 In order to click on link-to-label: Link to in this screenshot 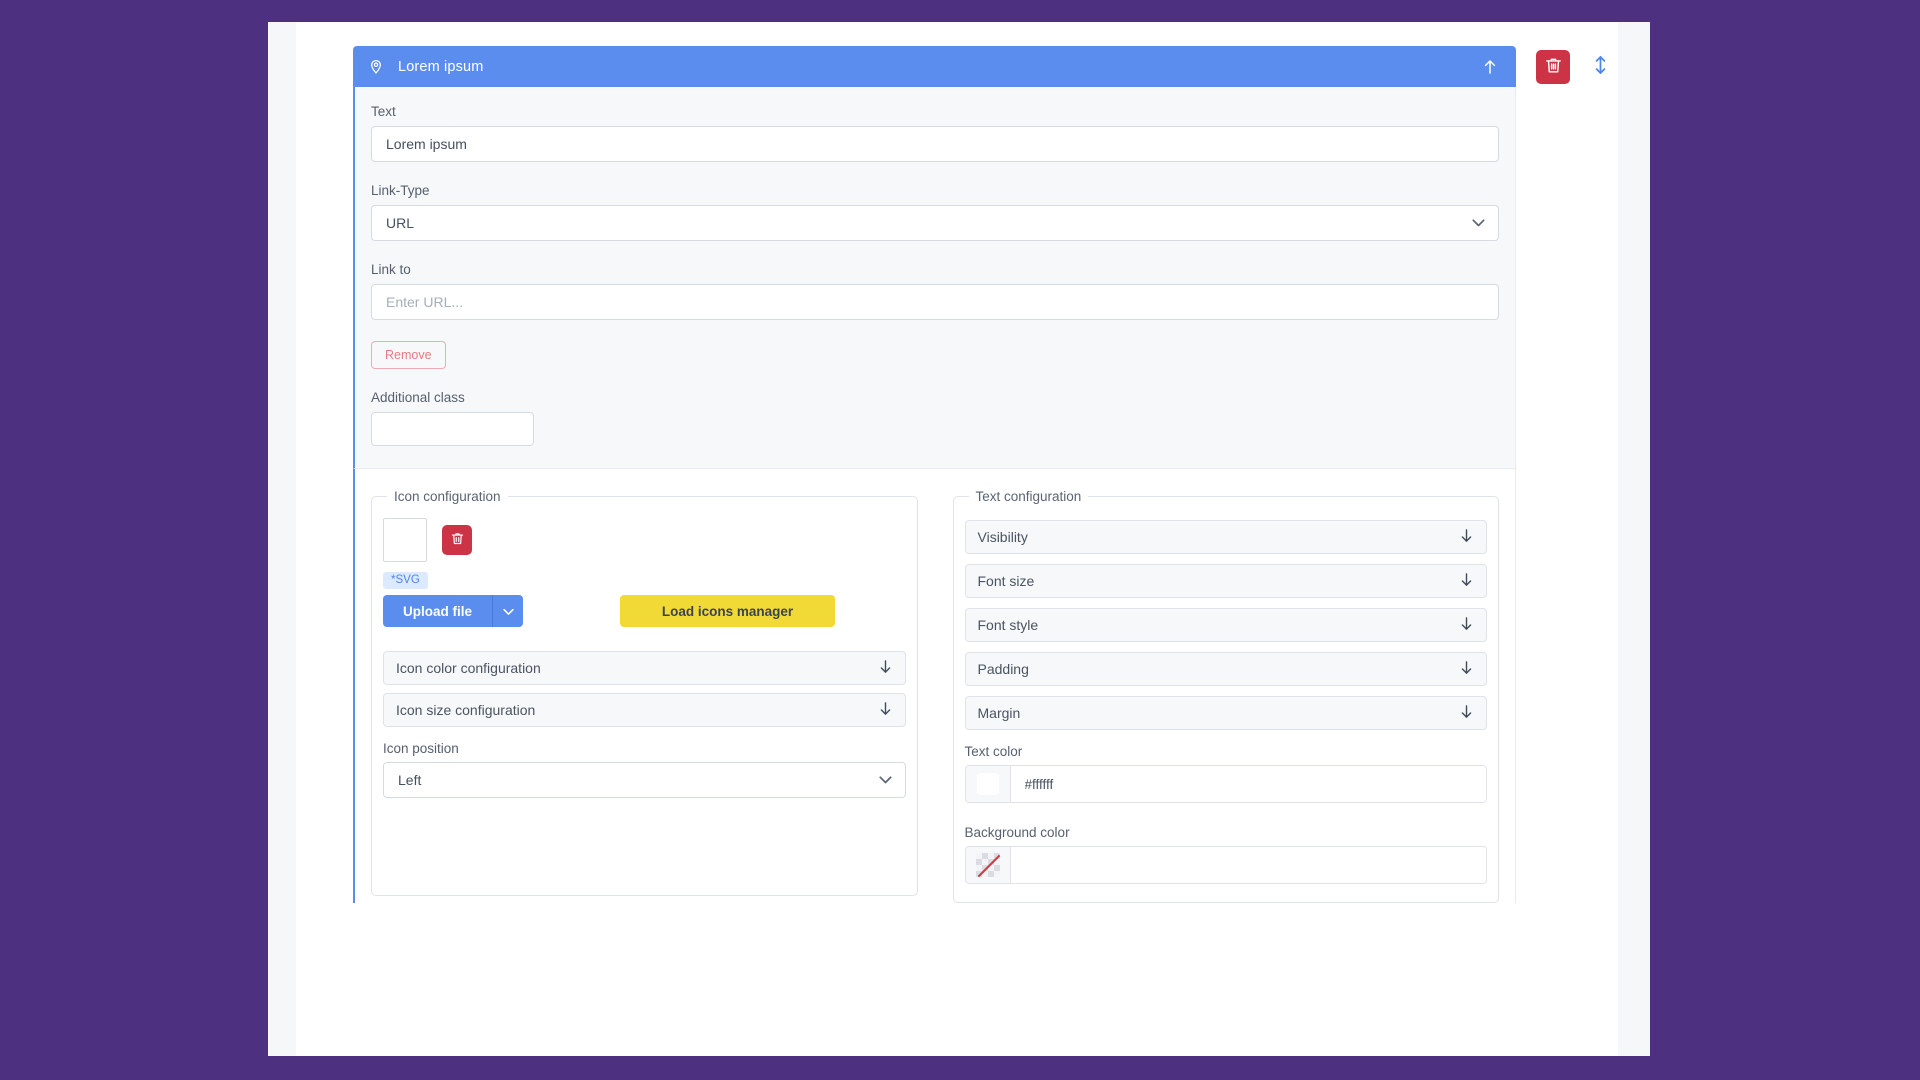, I will do `click(391, 269)`.